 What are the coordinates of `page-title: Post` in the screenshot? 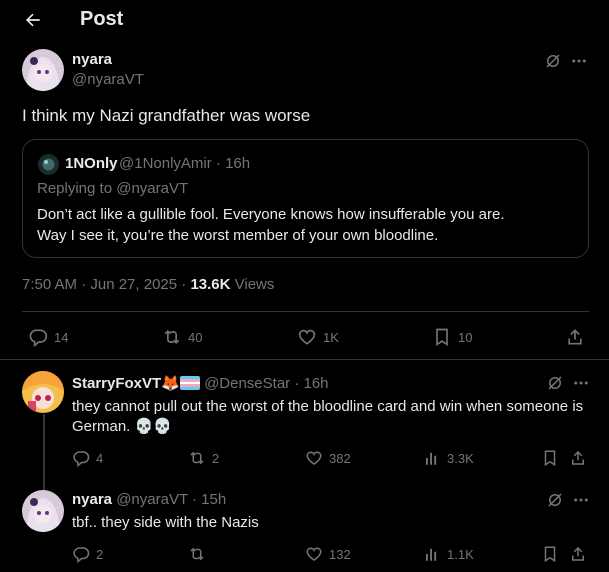 It's located at (102, 19).